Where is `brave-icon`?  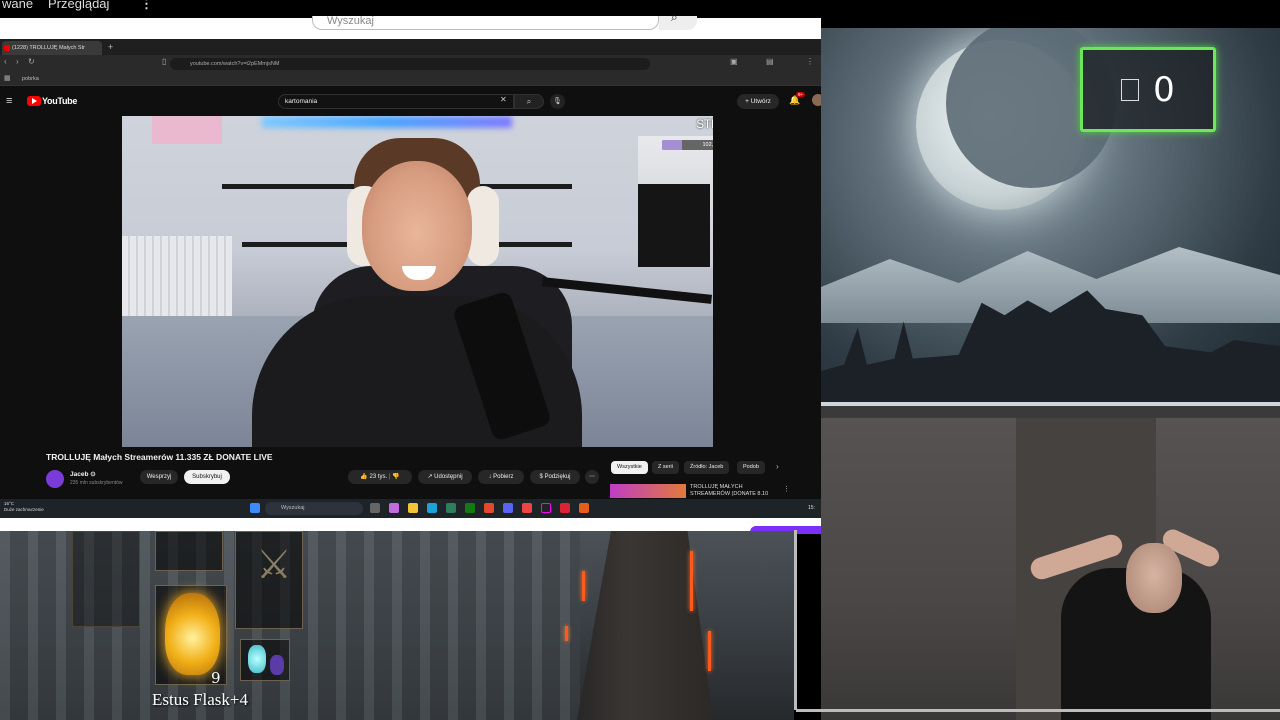
brave-icon is located at coordinates (489, 508).